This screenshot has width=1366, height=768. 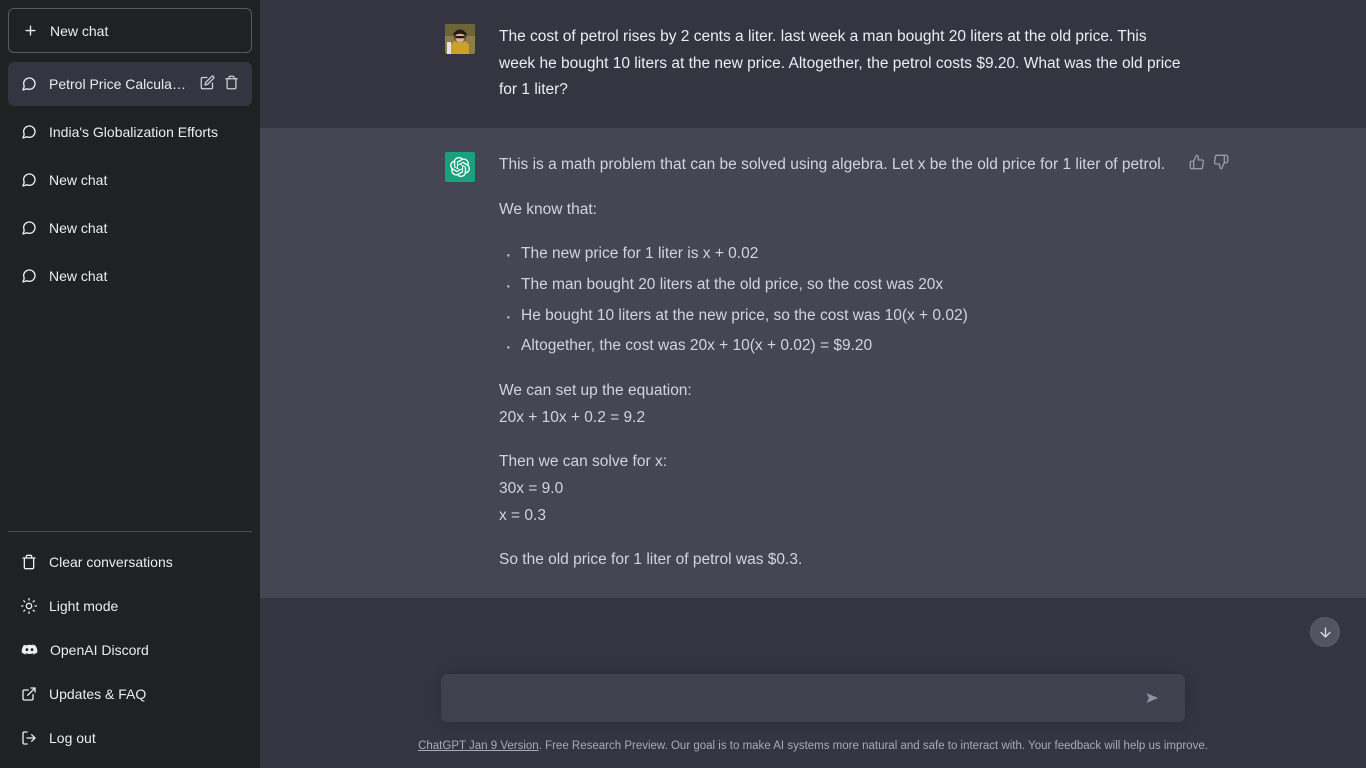 I want to click on menu-item-clear-conversations: Clear conversations, so click(x=130, y=562).